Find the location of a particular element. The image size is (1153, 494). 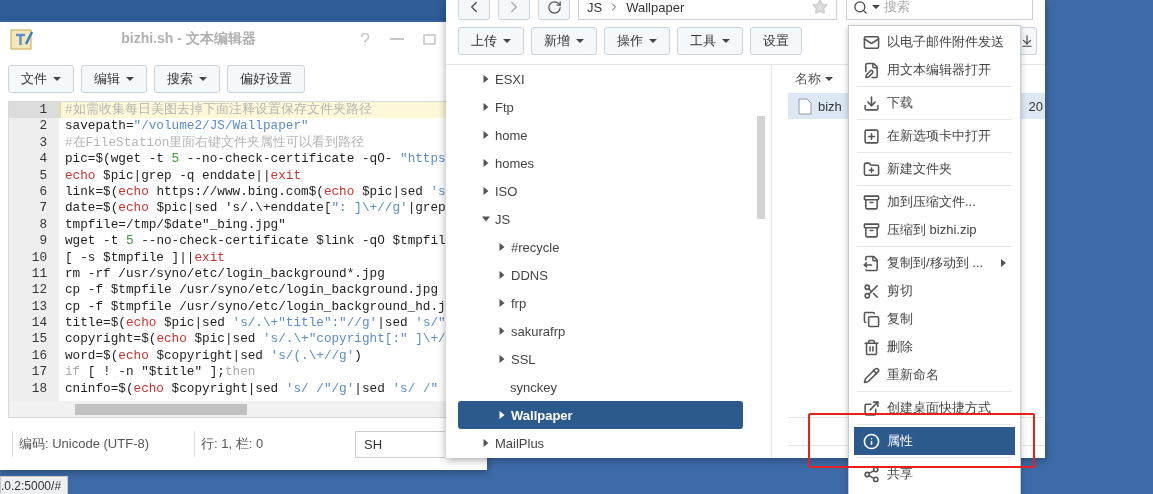

folder-tree-item: frp is located at coordinates (600, 303).